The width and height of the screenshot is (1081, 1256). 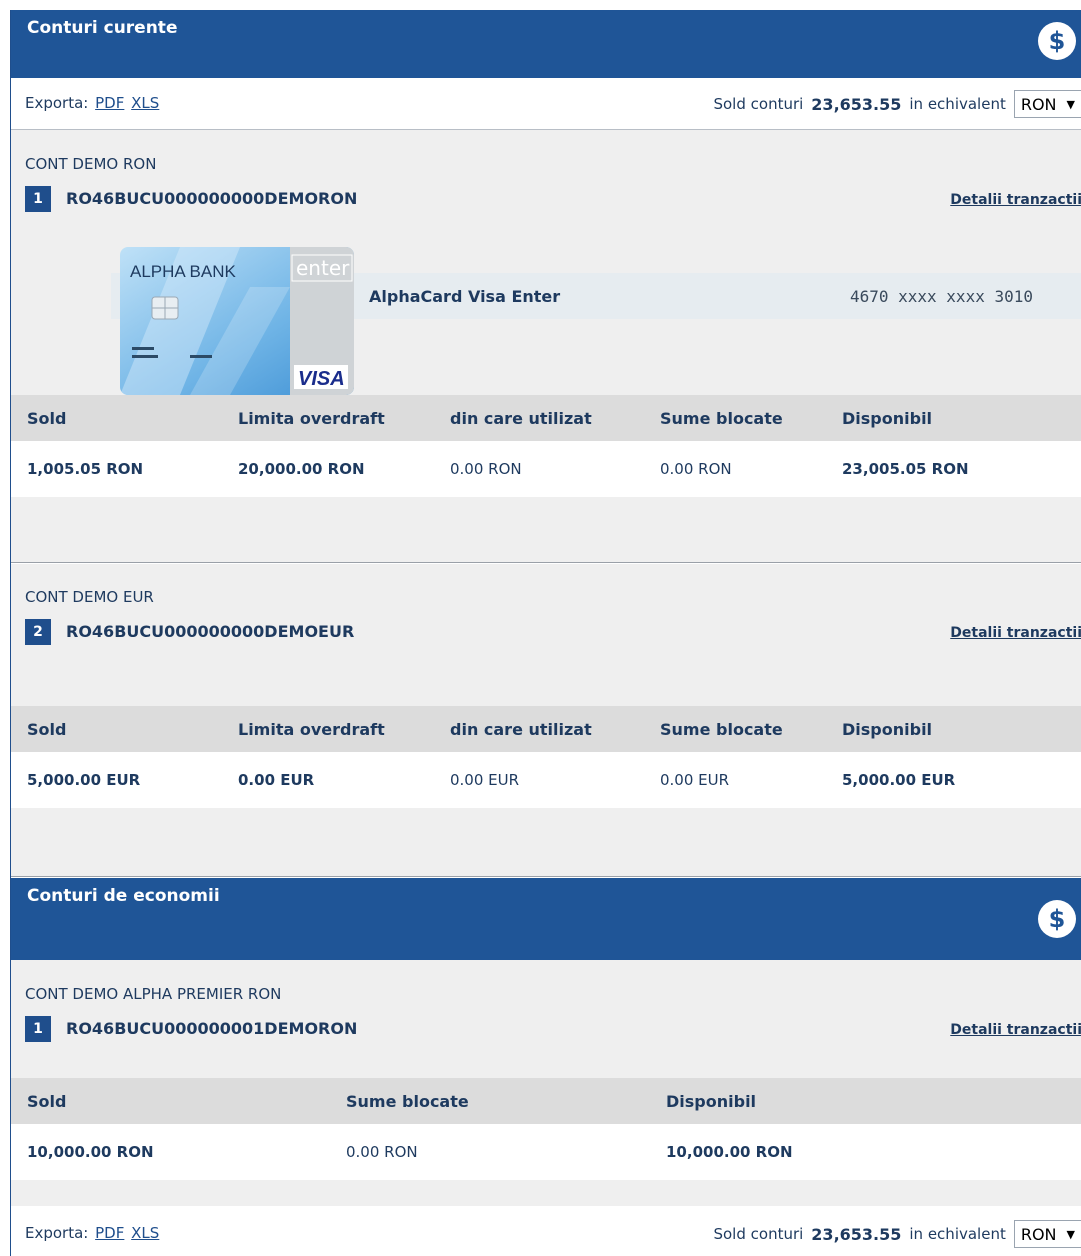 I want to click on current-accounts-header: Conturi curente $, so click(x=546, y=44).